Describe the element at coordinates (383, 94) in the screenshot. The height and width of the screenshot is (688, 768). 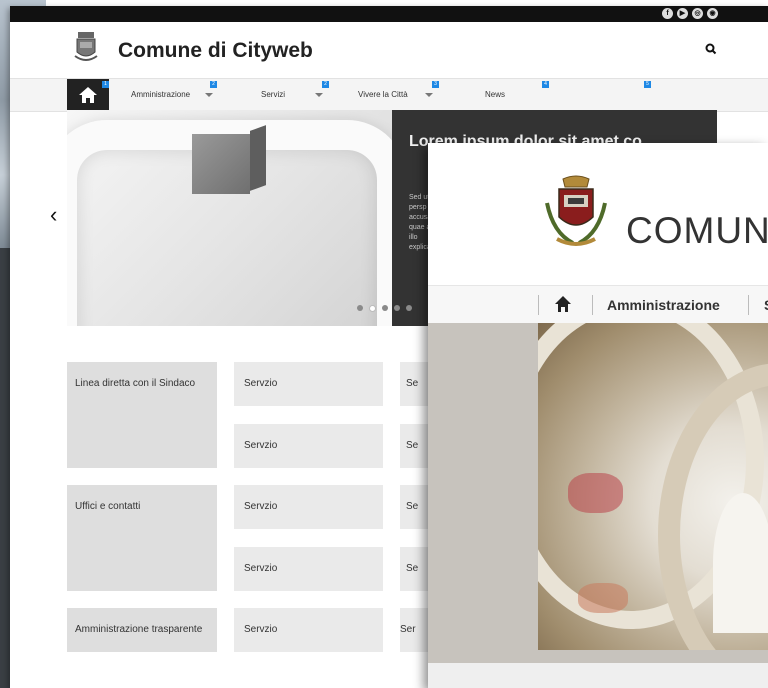
I see `nav-item-vivere-la-citta: Vivere la Città` at that location.